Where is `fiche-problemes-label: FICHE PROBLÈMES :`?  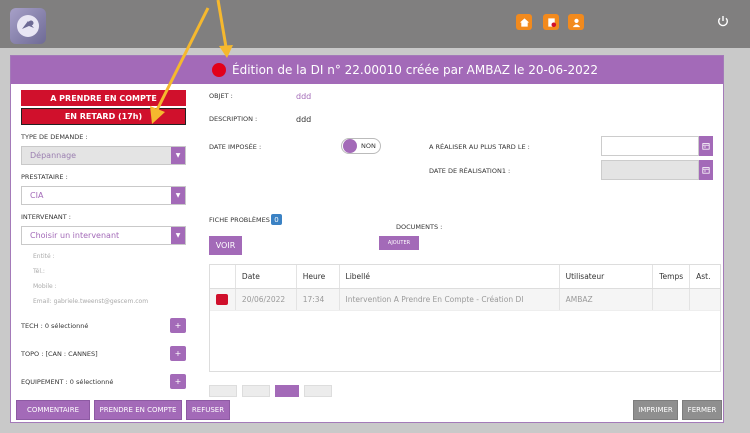
fiche-problemes-label: FICHE PROBLÈMES : is located at coordinates (242, 220).